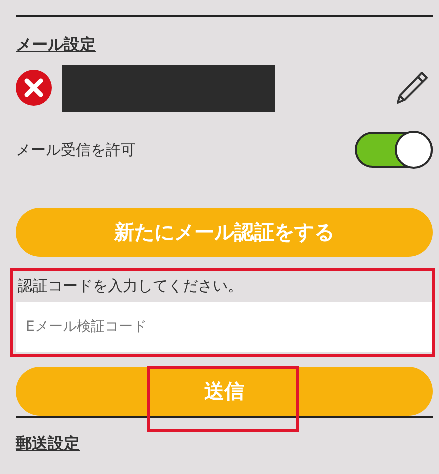  I want to click on toggle-label: メール受信を許可, so click(76, 150).